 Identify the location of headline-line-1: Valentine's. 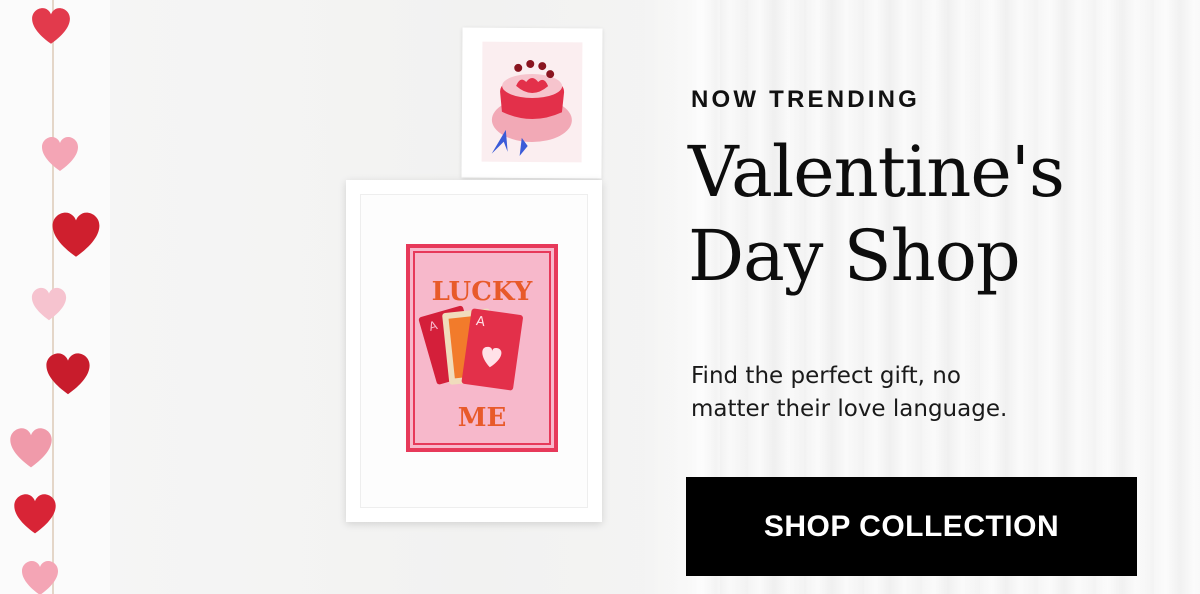
(876, 172).